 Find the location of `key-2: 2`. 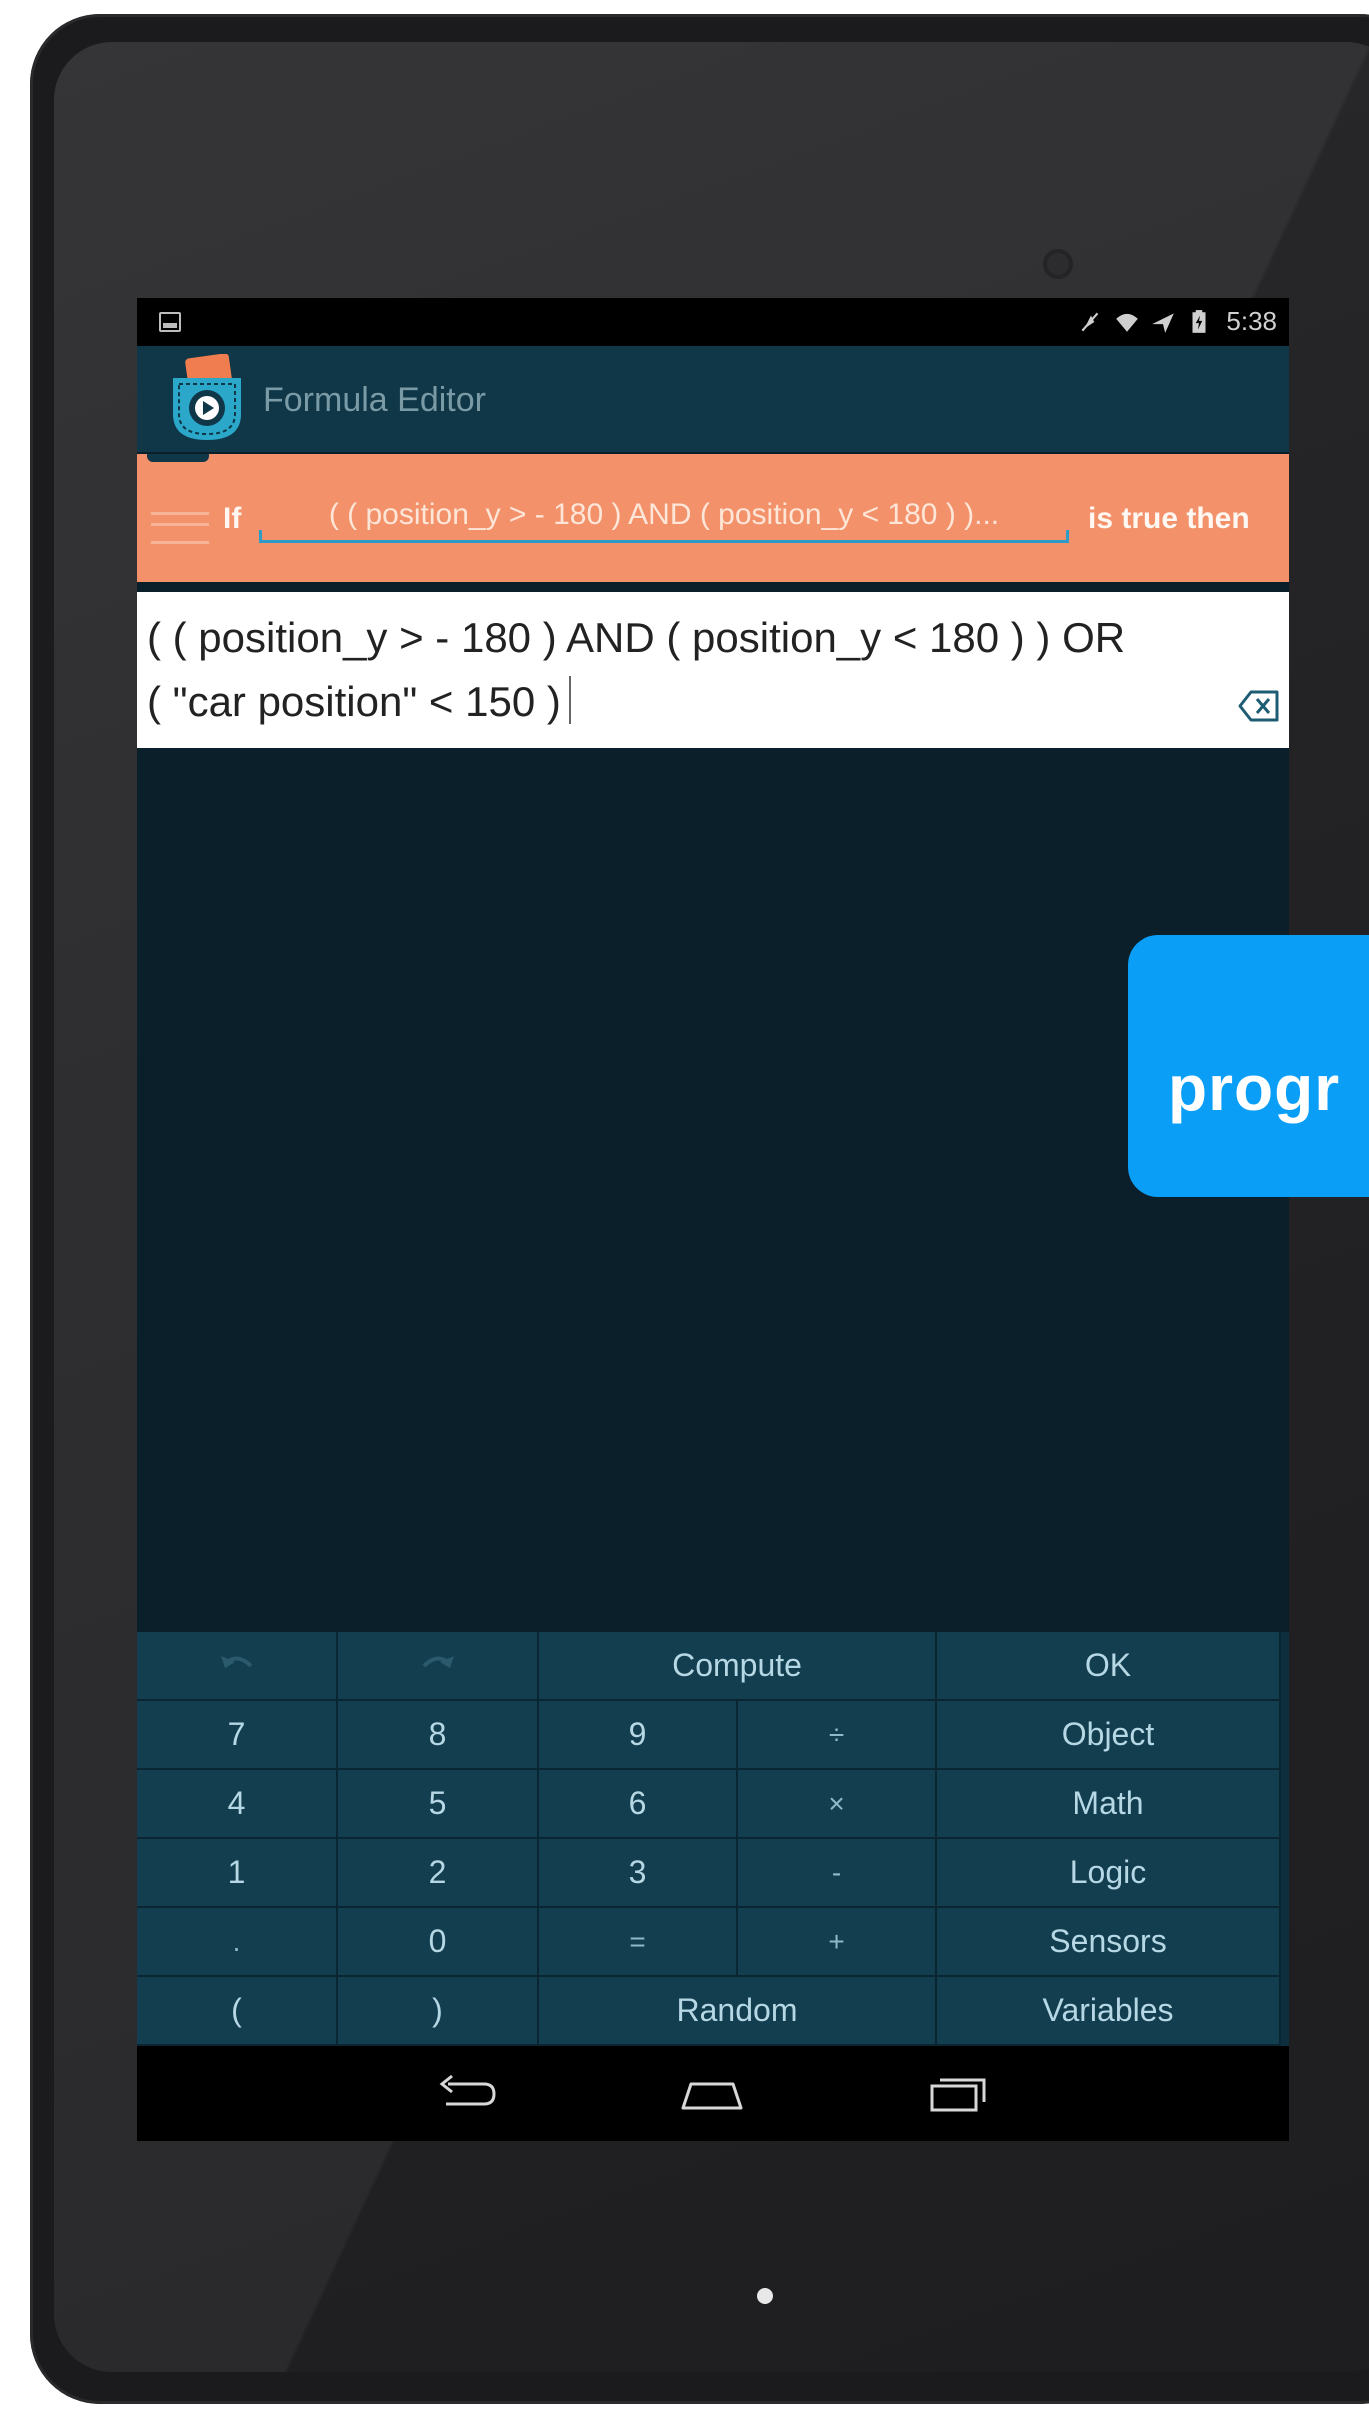

key-2: 2 is located at coordinates (438, 1873).